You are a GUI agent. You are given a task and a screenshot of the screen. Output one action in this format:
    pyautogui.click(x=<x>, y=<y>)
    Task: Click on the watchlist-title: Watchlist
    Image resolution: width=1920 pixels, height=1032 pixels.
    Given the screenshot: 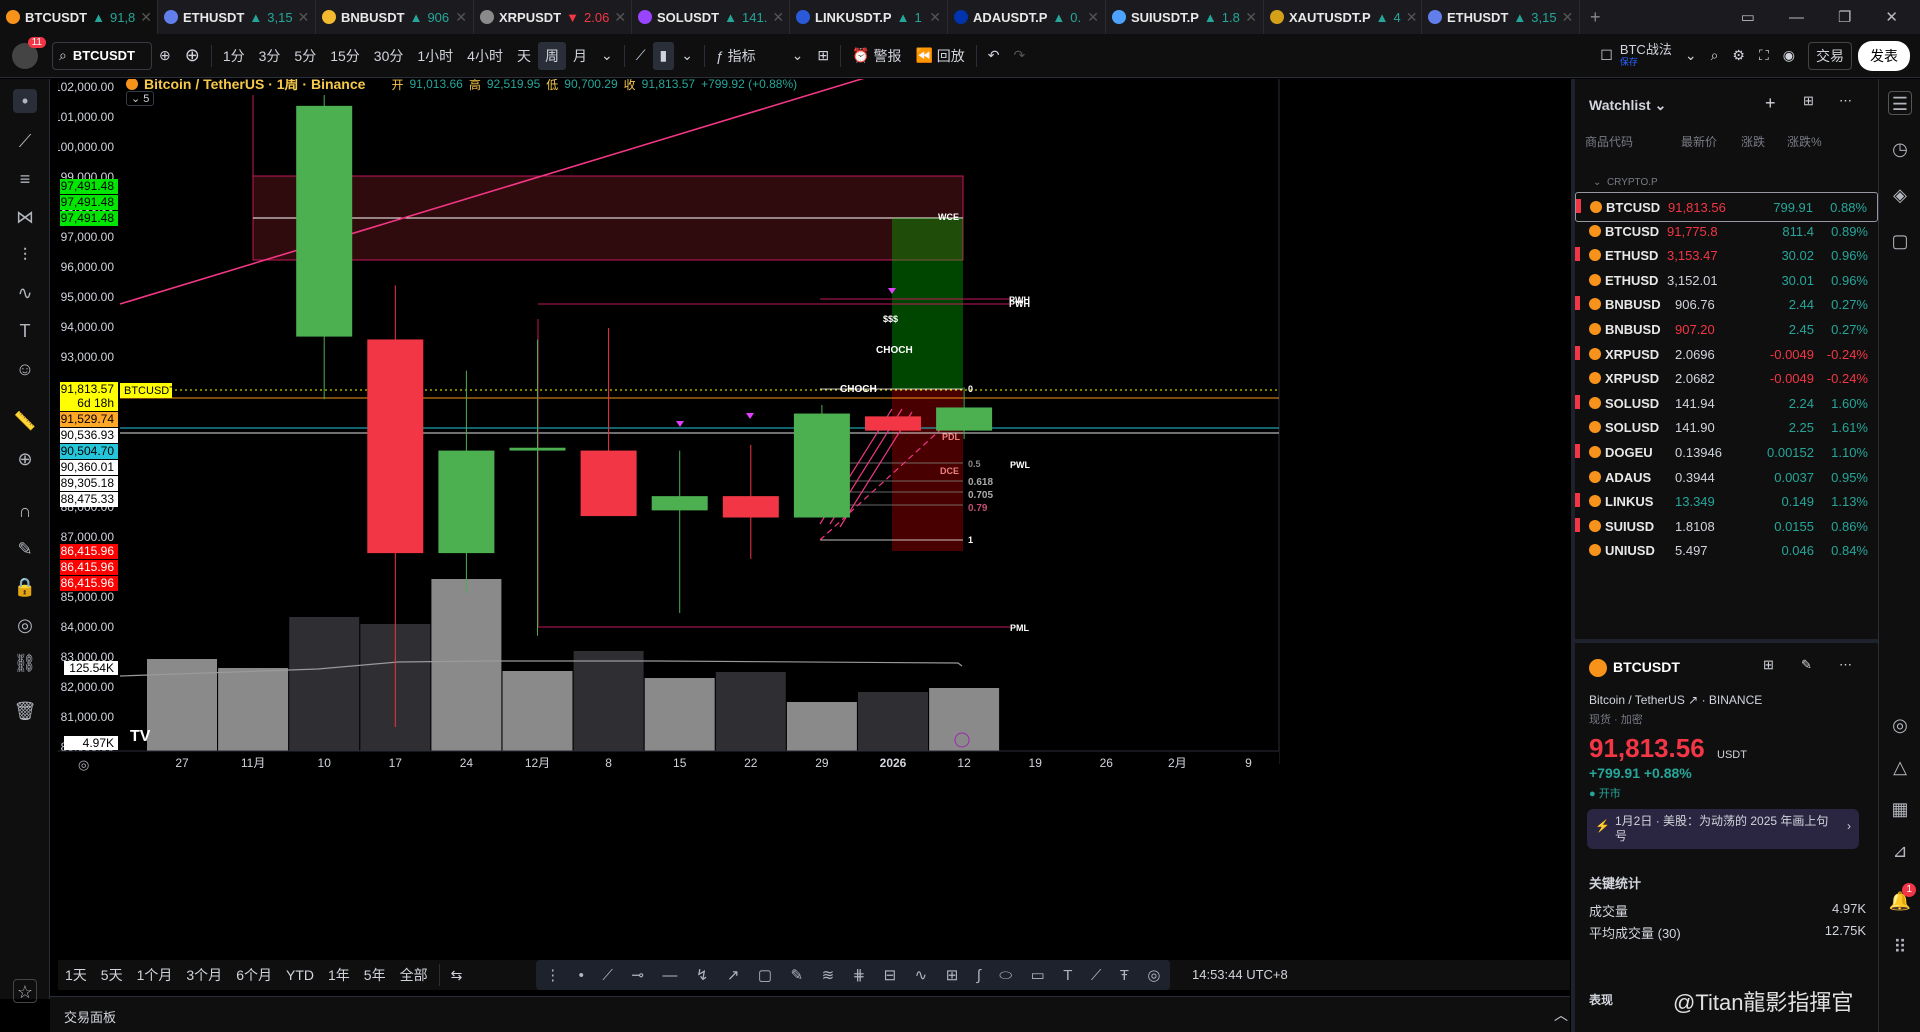 What is the action you would take?
    pyautogui.click(x=1620, y=105)
    